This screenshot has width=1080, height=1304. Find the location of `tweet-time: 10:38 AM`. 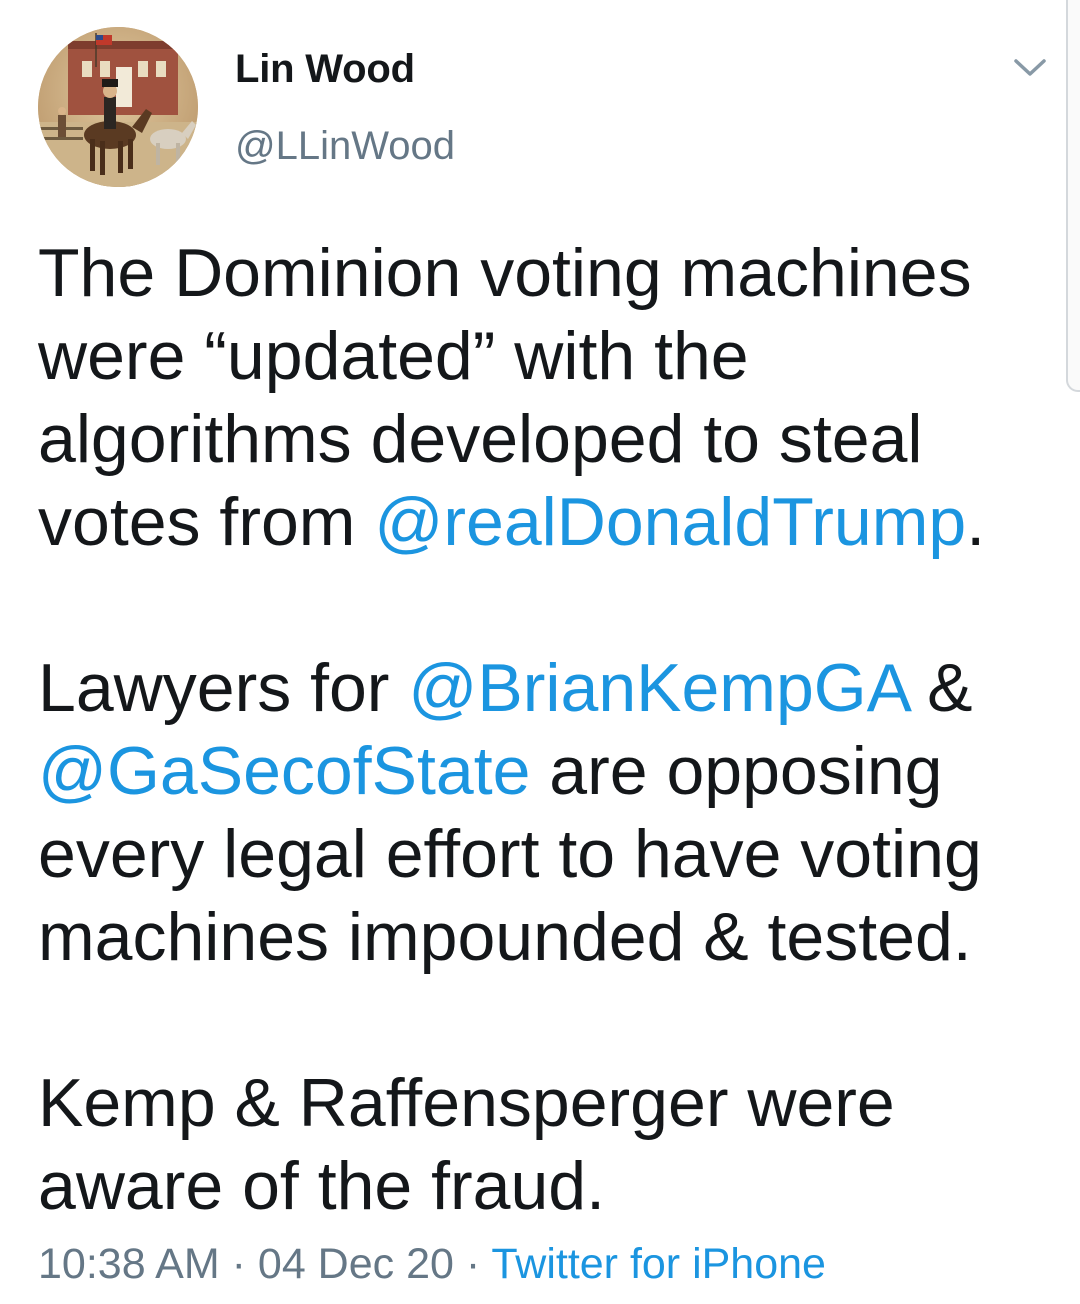

tweet-time: 10:38 AM is located at coordinates (129, 1264).